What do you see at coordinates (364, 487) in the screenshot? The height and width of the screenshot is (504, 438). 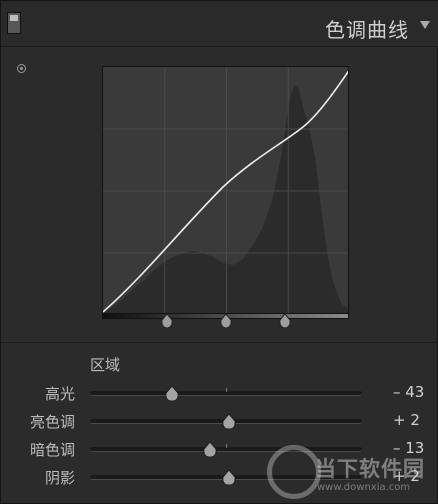 I see `watermark-url: www.downxia.com` at bounding box center [364, 487].